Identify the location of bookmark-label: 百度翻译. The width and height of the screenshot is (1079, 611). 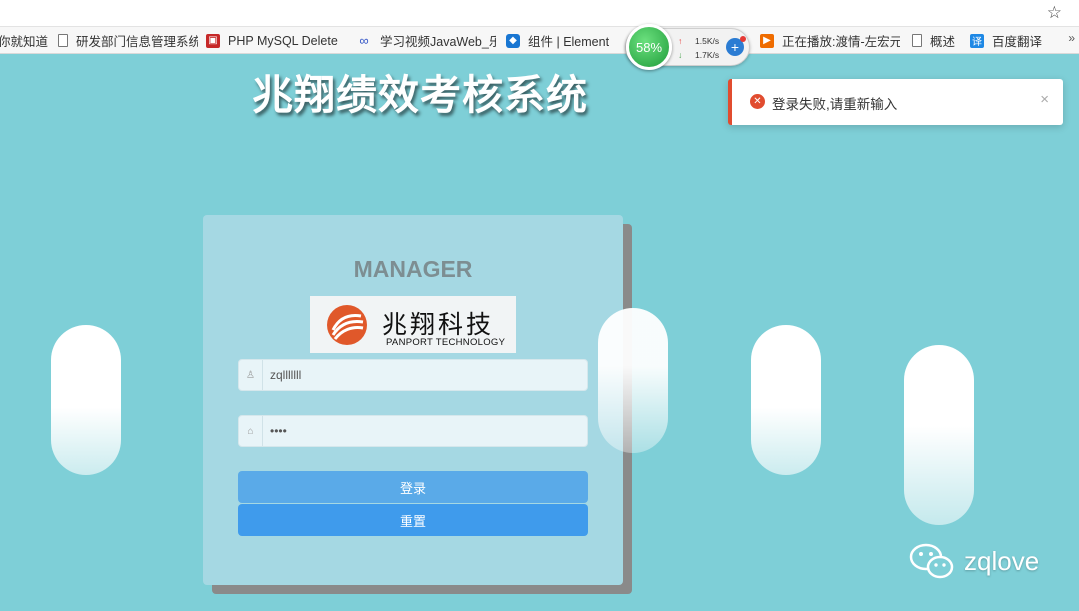
(1017, 42).